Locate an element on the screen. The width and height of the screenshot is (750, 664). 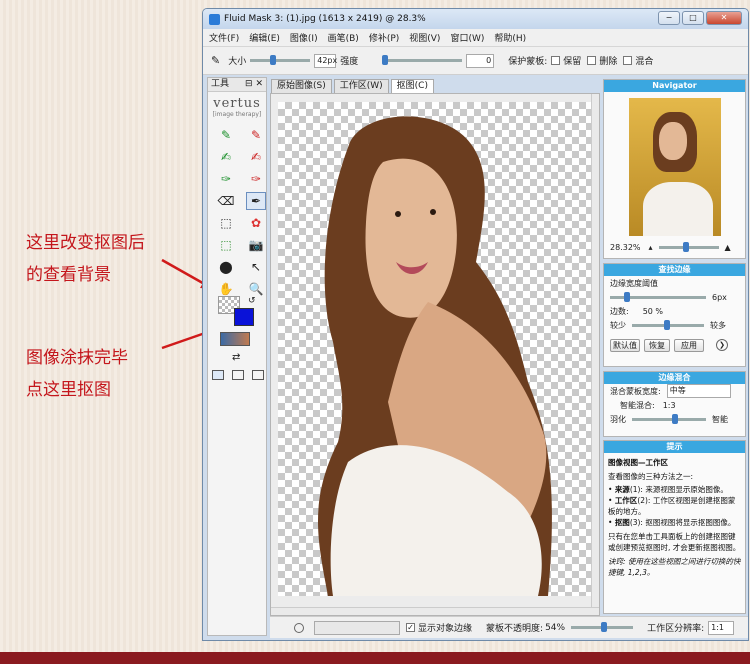
menu-help: 帮助(H) is located at coordinates (510, 37).